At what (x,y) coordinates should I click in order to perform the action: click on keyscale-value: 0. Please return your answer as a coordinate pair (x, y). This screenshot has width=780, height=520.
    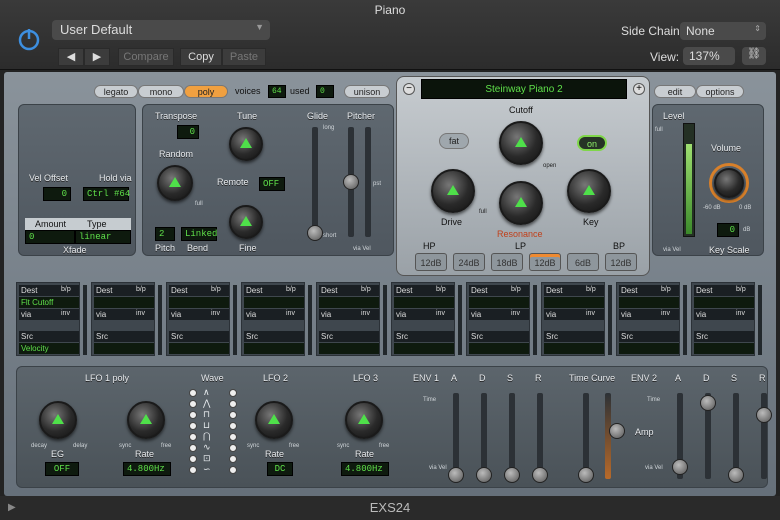
    Looking at the image, I should click on (728, 230).